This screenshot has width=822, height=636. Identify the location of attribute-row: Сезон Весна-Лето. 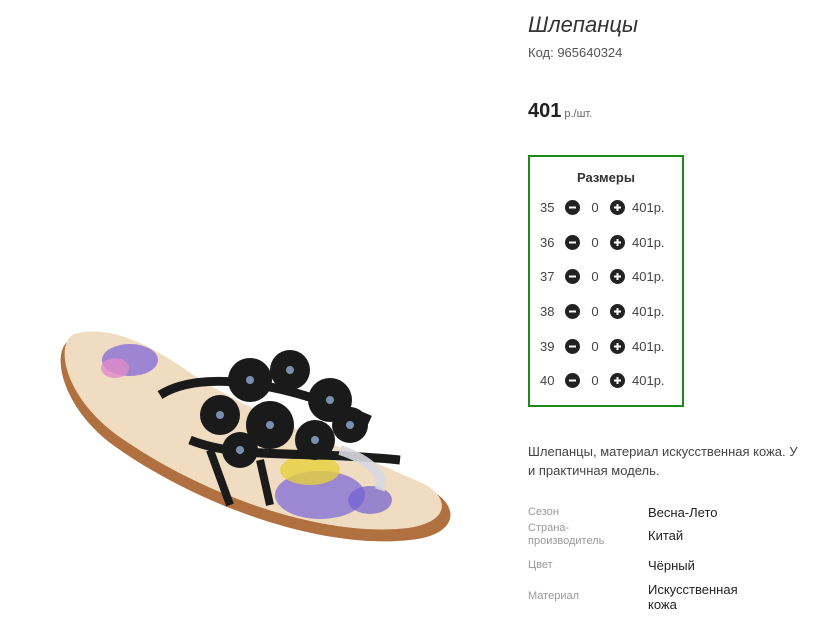
(675, 512).